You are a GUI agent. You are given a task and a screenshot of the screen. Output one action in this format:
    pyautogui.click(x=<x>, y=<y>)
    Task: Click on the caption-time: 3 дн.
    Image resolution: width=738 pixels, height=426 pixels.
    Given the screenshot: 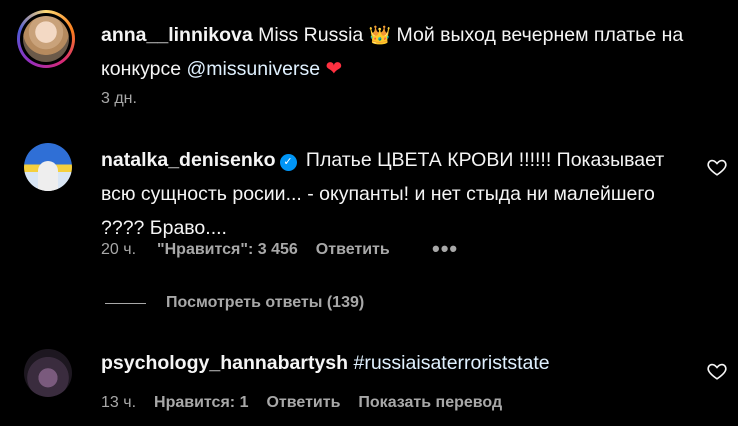 What is the action you would take?
    pyautogui.click(x=119, y=99)
    